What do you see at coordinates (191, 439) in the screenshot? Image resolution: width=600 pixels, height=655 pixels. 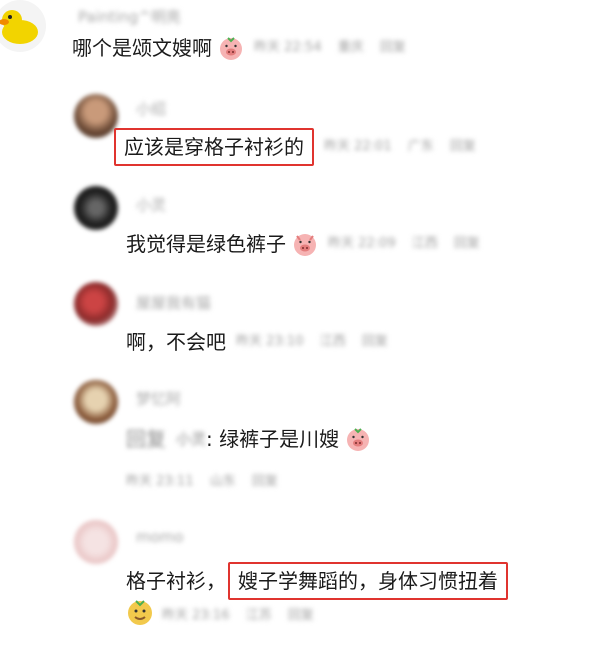 I see `reply-to-user: 小灵` at bounding box center [191, 439].